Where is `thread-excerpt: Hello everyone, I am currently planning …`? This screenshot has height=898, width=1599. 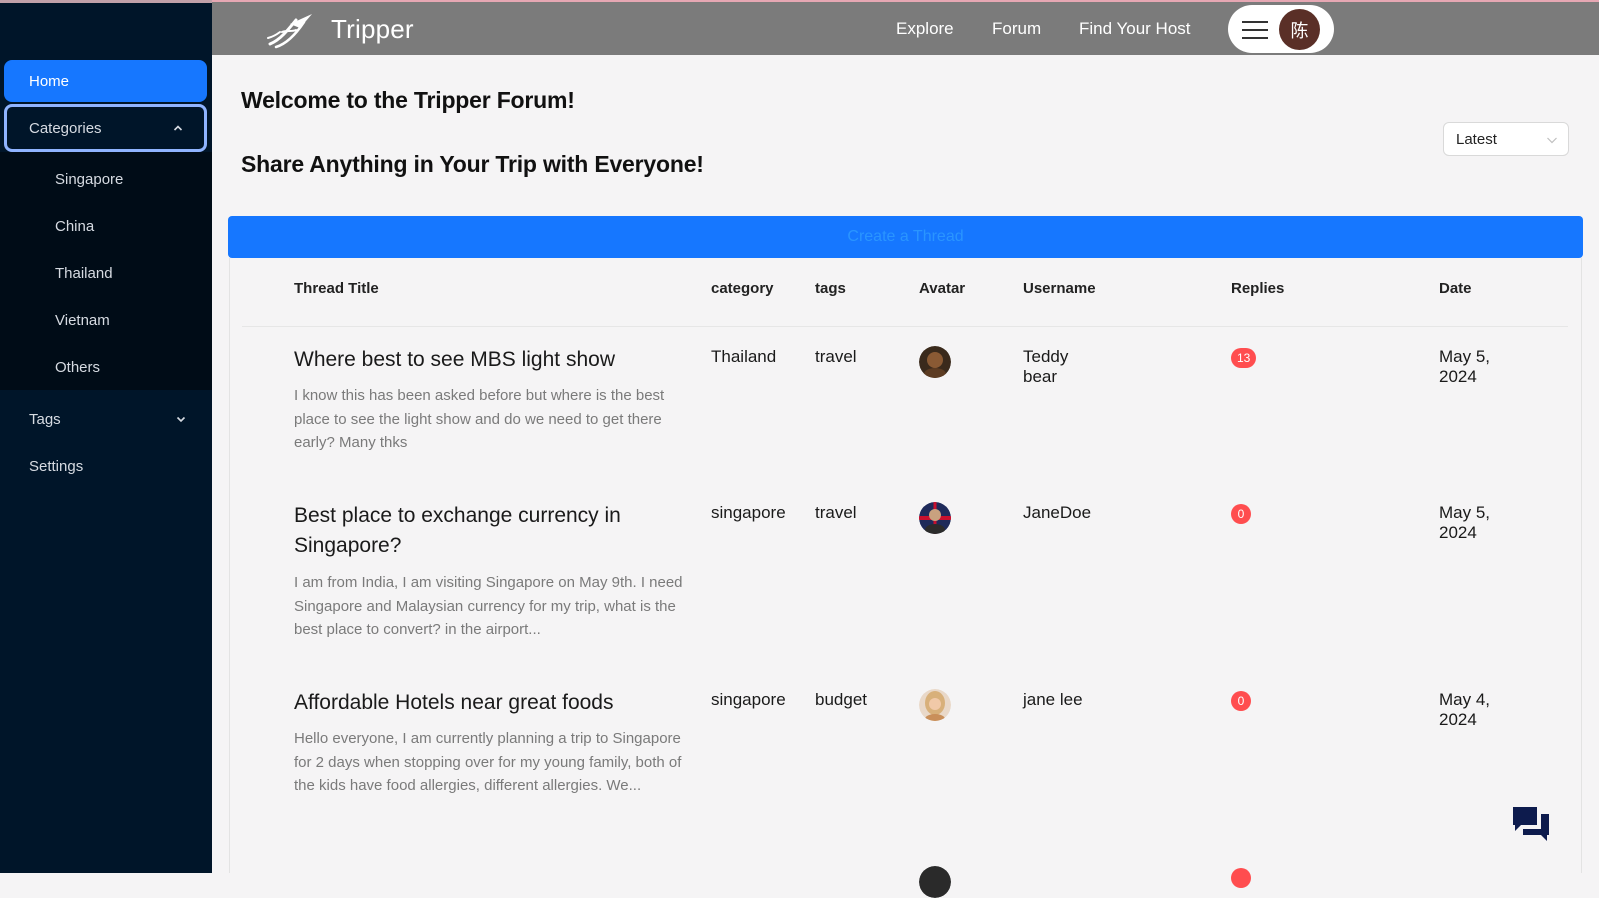 thread-excerpt: Hello everyone, I am currently planning … is located at coordinates (488, 762).